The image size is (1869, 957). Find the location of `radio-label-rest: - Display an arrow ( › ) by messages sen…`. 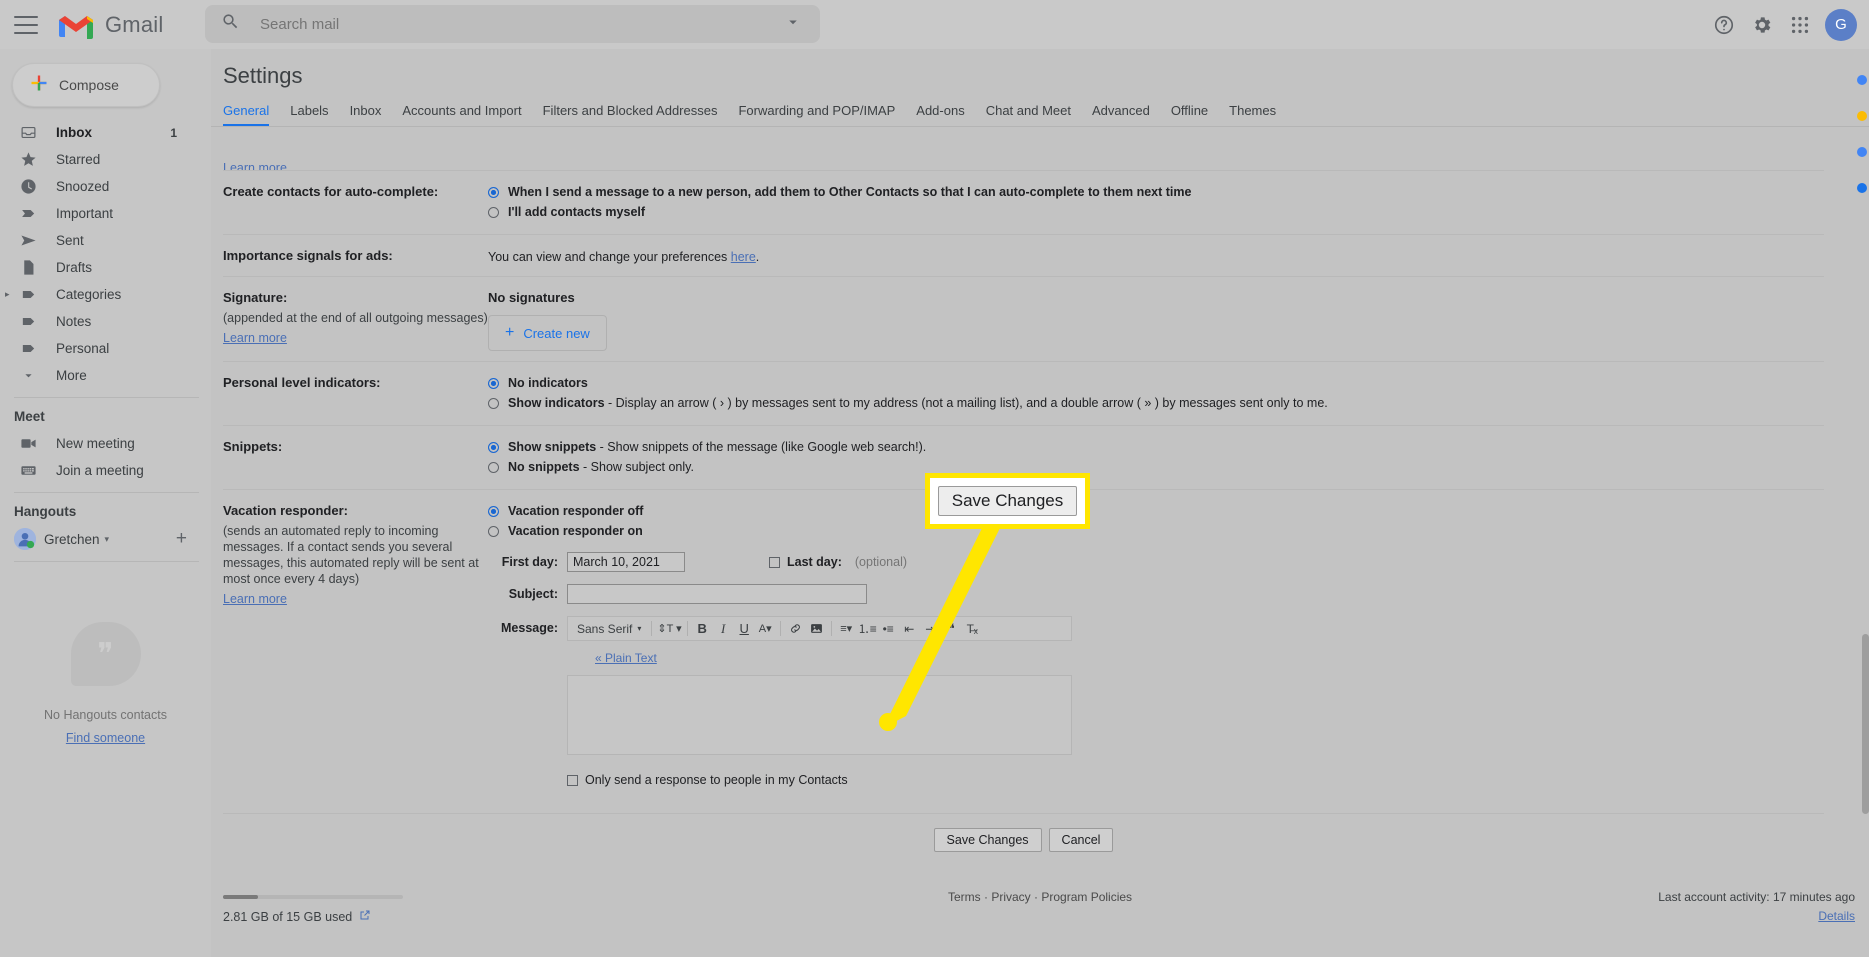

radio-label-rest: - Display an arrow ( › ) by messages sen… is located at coordinates (966, 403).